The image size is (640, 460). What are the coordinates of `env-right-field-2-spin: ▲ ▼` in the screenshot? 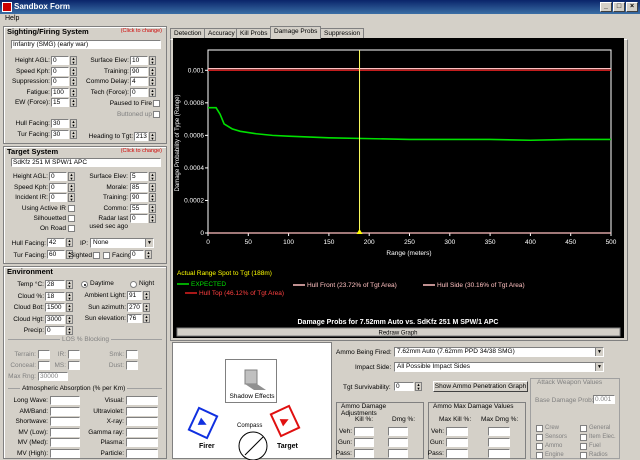 It's located at (146, 318).